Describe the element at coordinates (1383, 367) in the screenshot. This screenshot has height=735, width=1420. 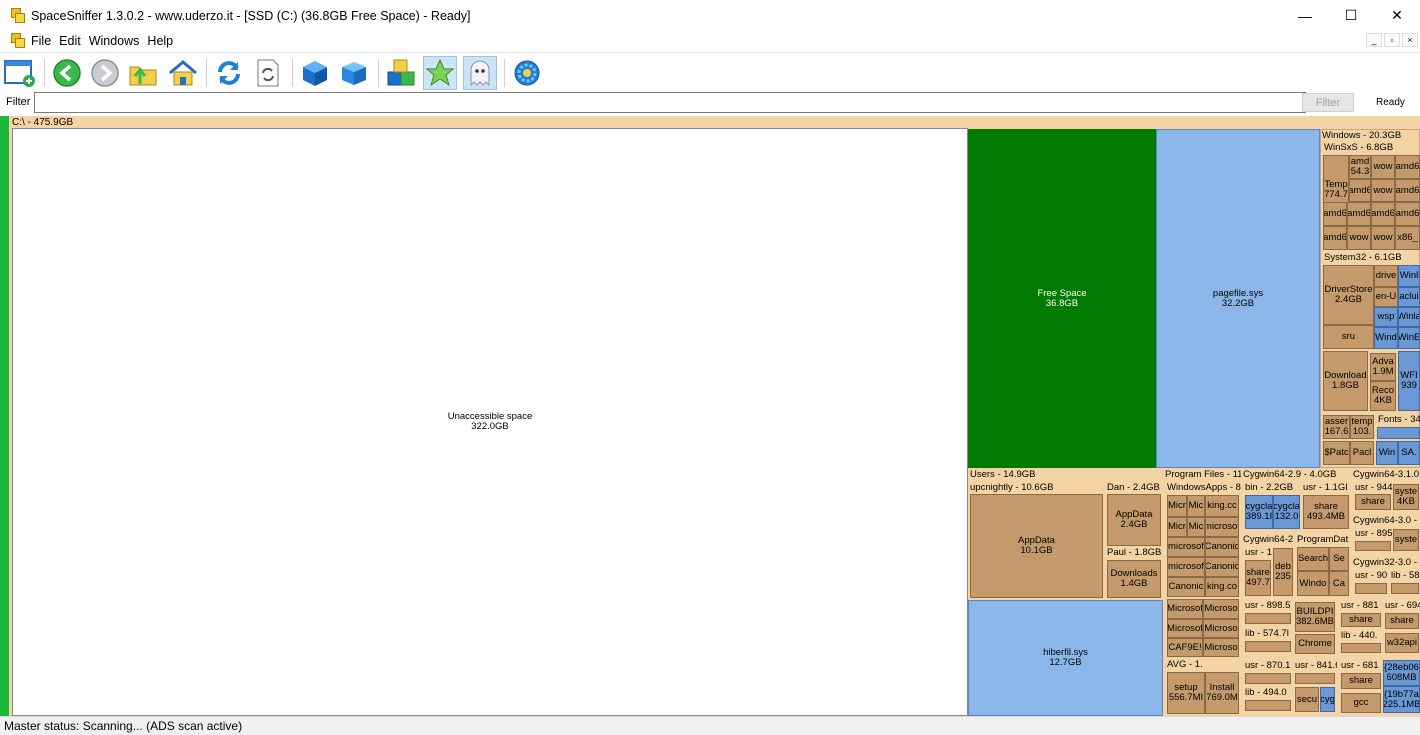
I see `tile-adva: Adva 1.9M` at that location.